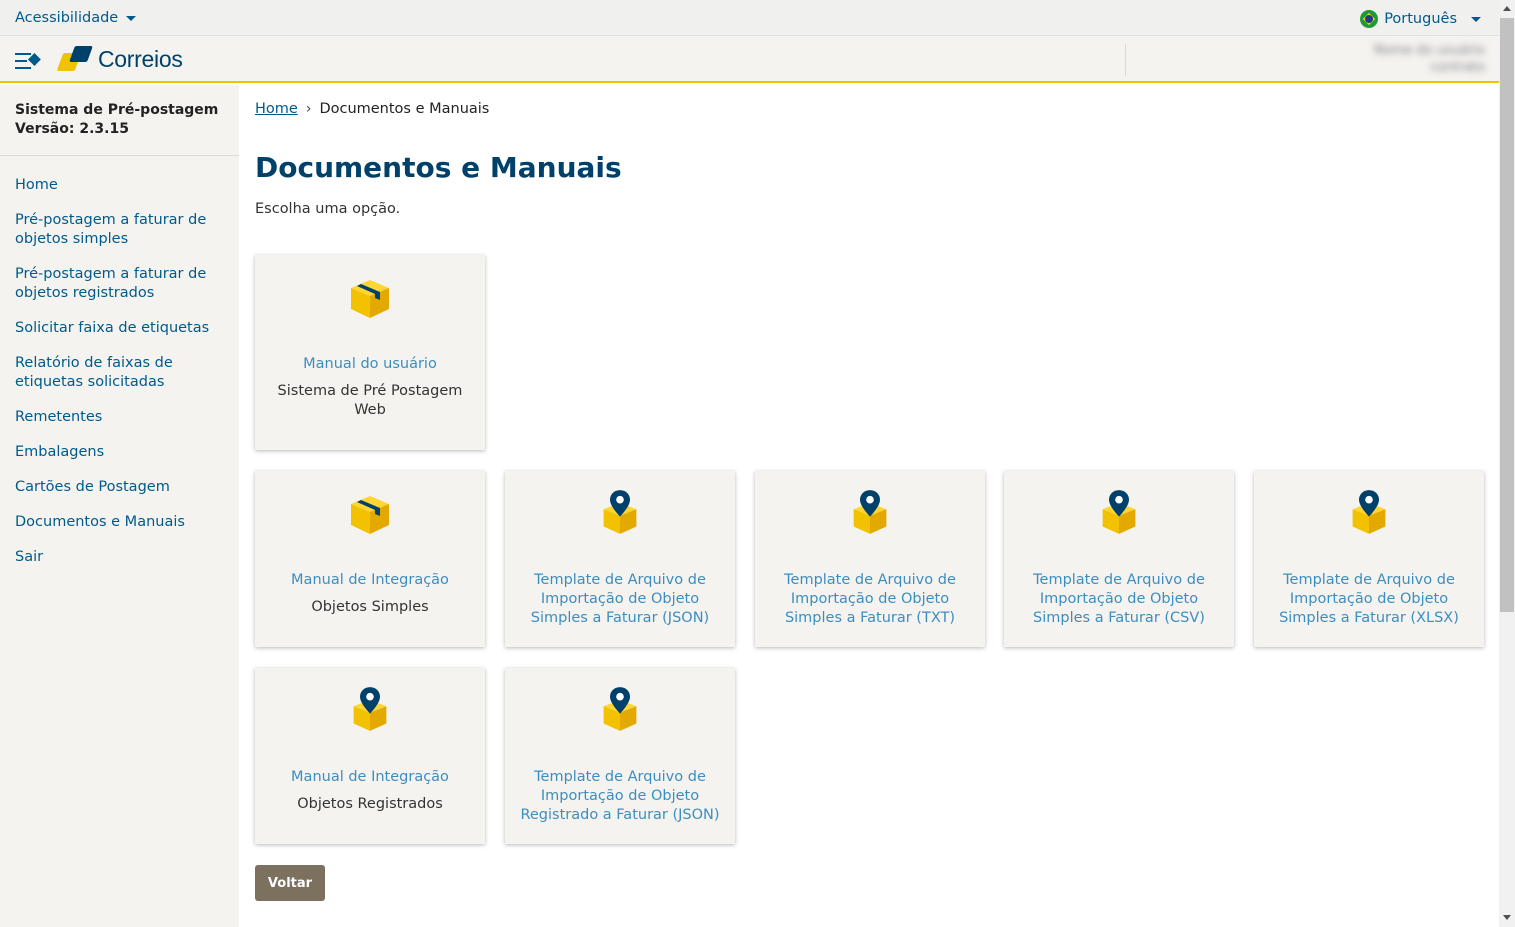 The image size is (1515, 927). What do you see at coordinates (404, 109) in the screenshot?
I see `breadcrumb-current: Documentos e Manuais` at bounding box center [404, 109].